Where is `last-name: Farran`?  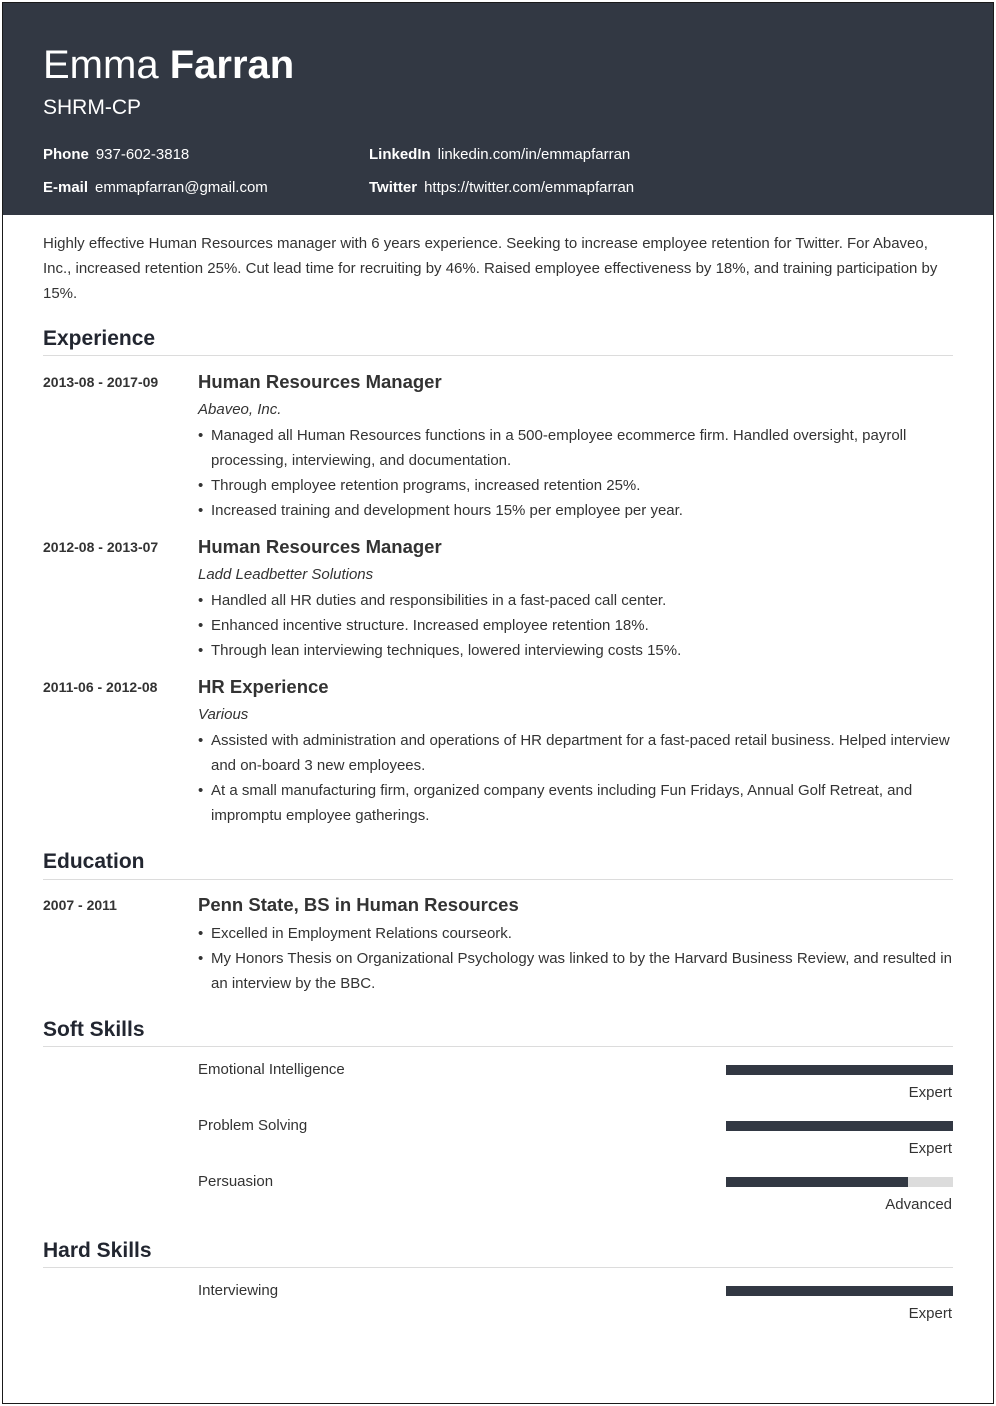
last-name: Farran is located at coordinates (232, 65).